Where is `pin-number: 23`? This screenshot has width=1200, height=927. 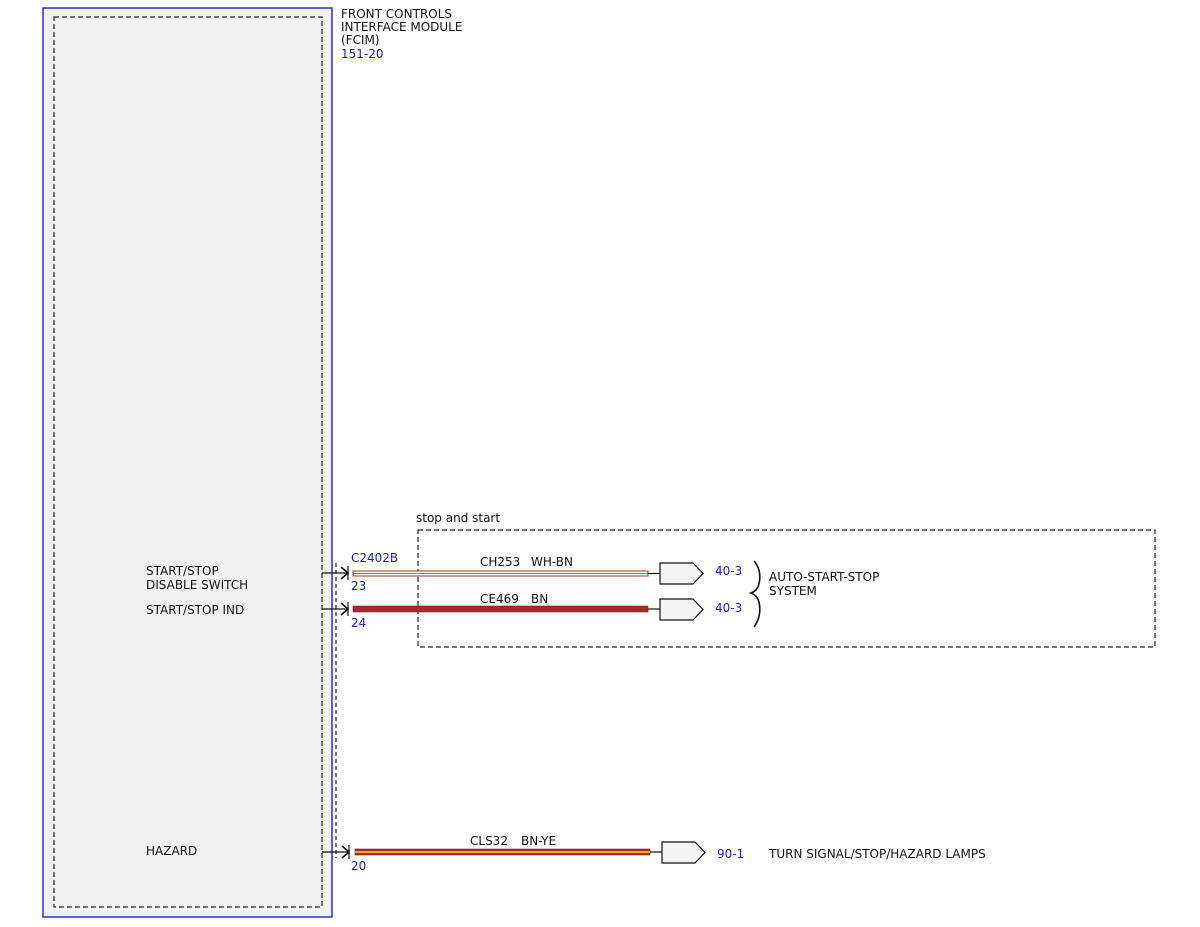 pin-number: 23 is located at coordinates (358, 586).